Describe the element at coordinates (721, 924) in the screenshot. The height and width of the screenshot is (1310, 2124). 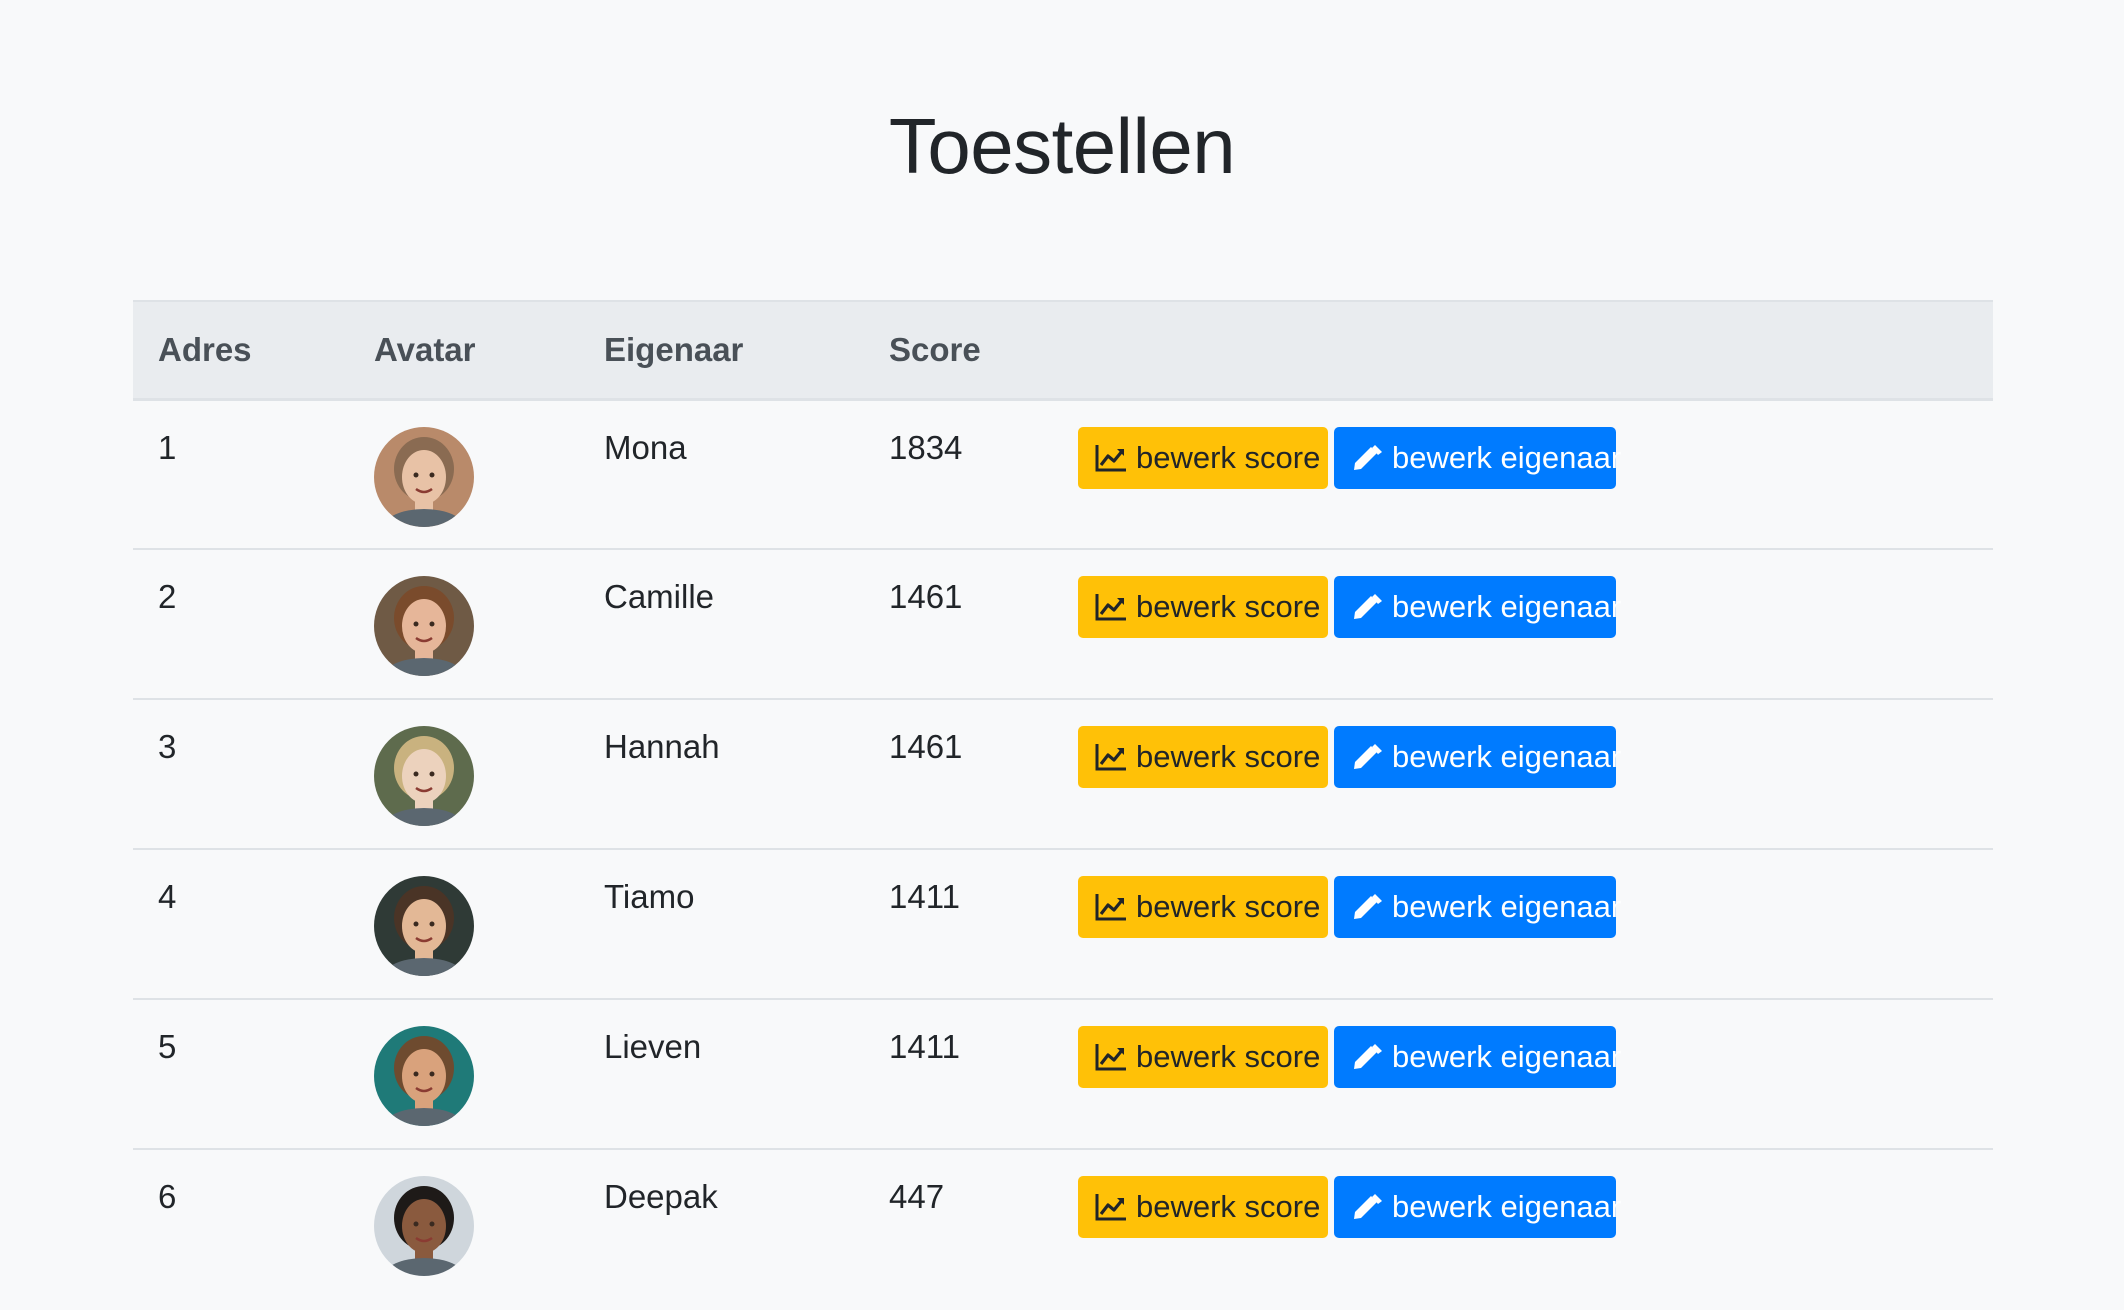
I see `owner-cell: Tiamo` at that location.